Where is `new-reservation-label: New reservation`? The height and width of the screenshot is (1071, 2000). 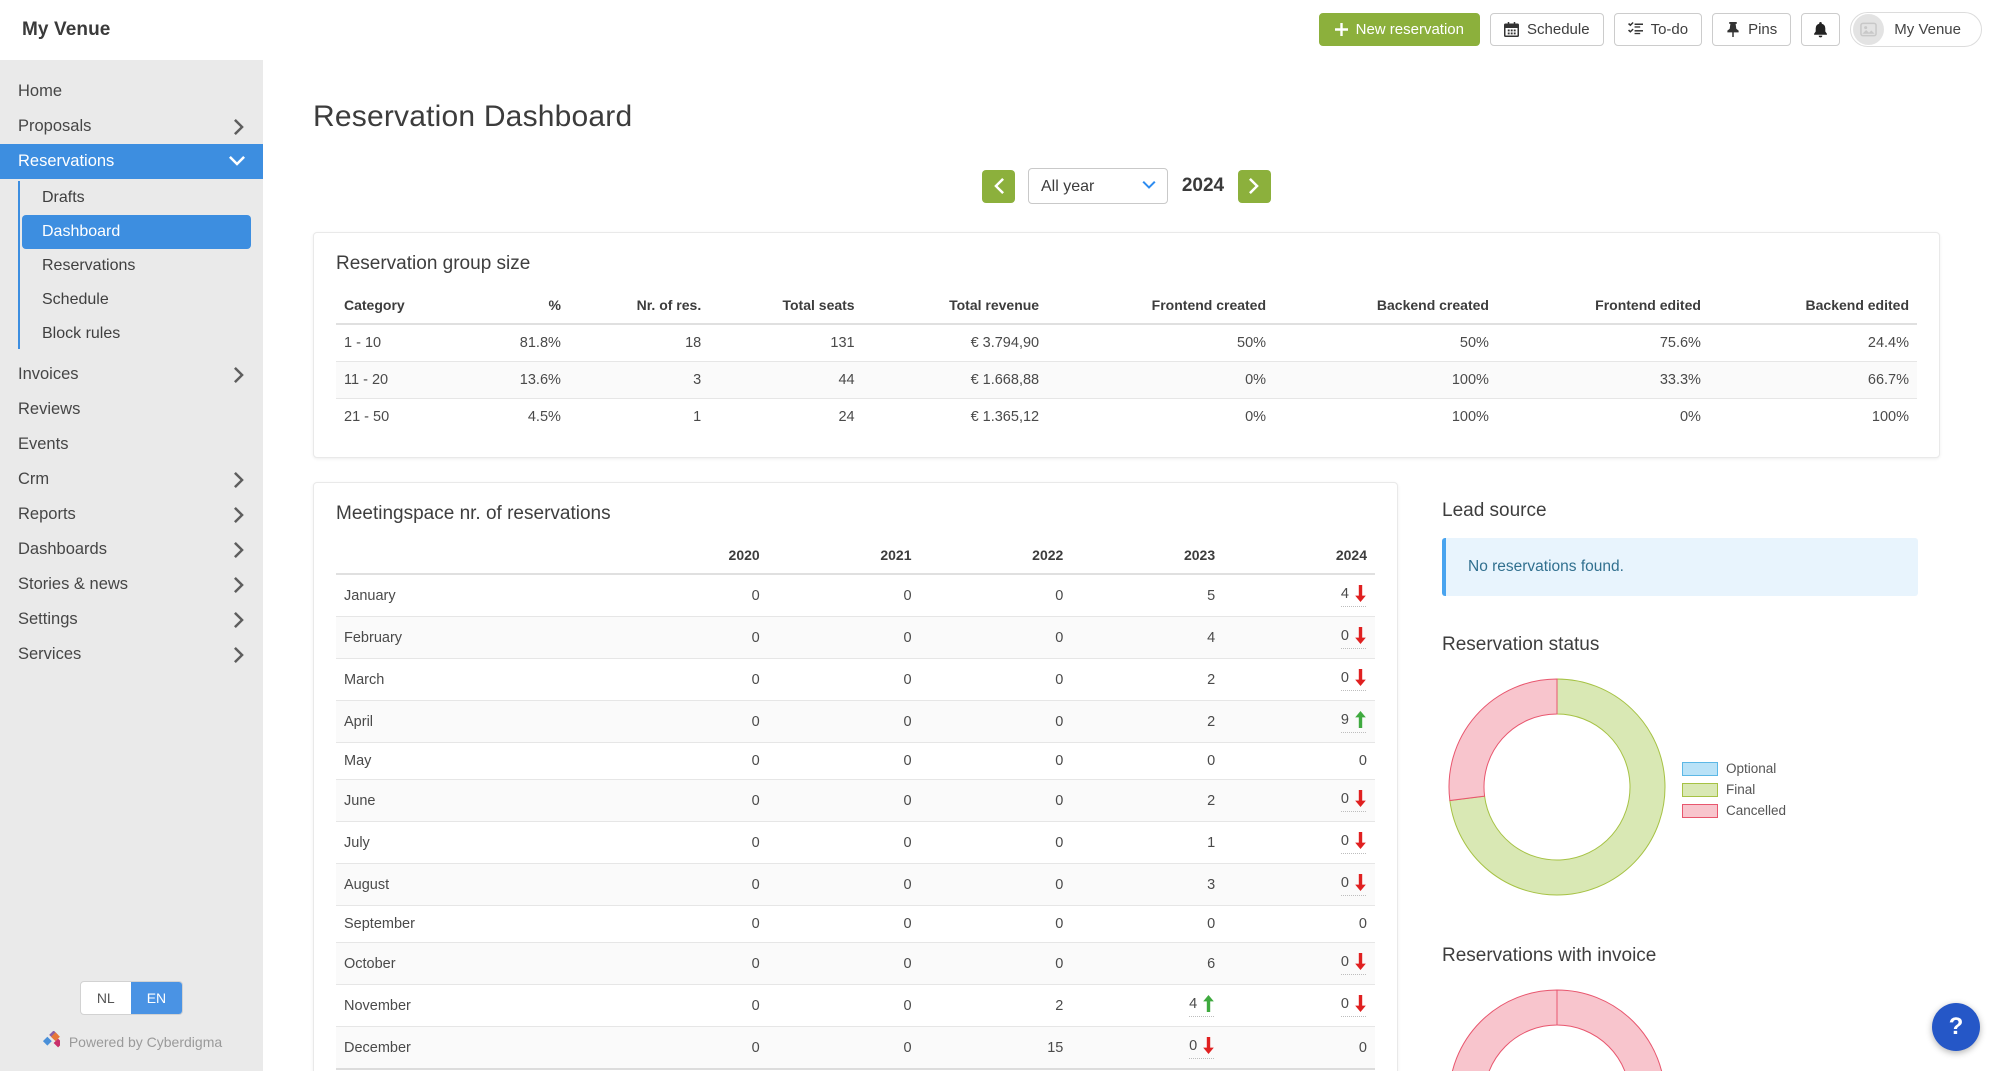
new-reservation-label: New reservation is located at coordinates (1409, 29).